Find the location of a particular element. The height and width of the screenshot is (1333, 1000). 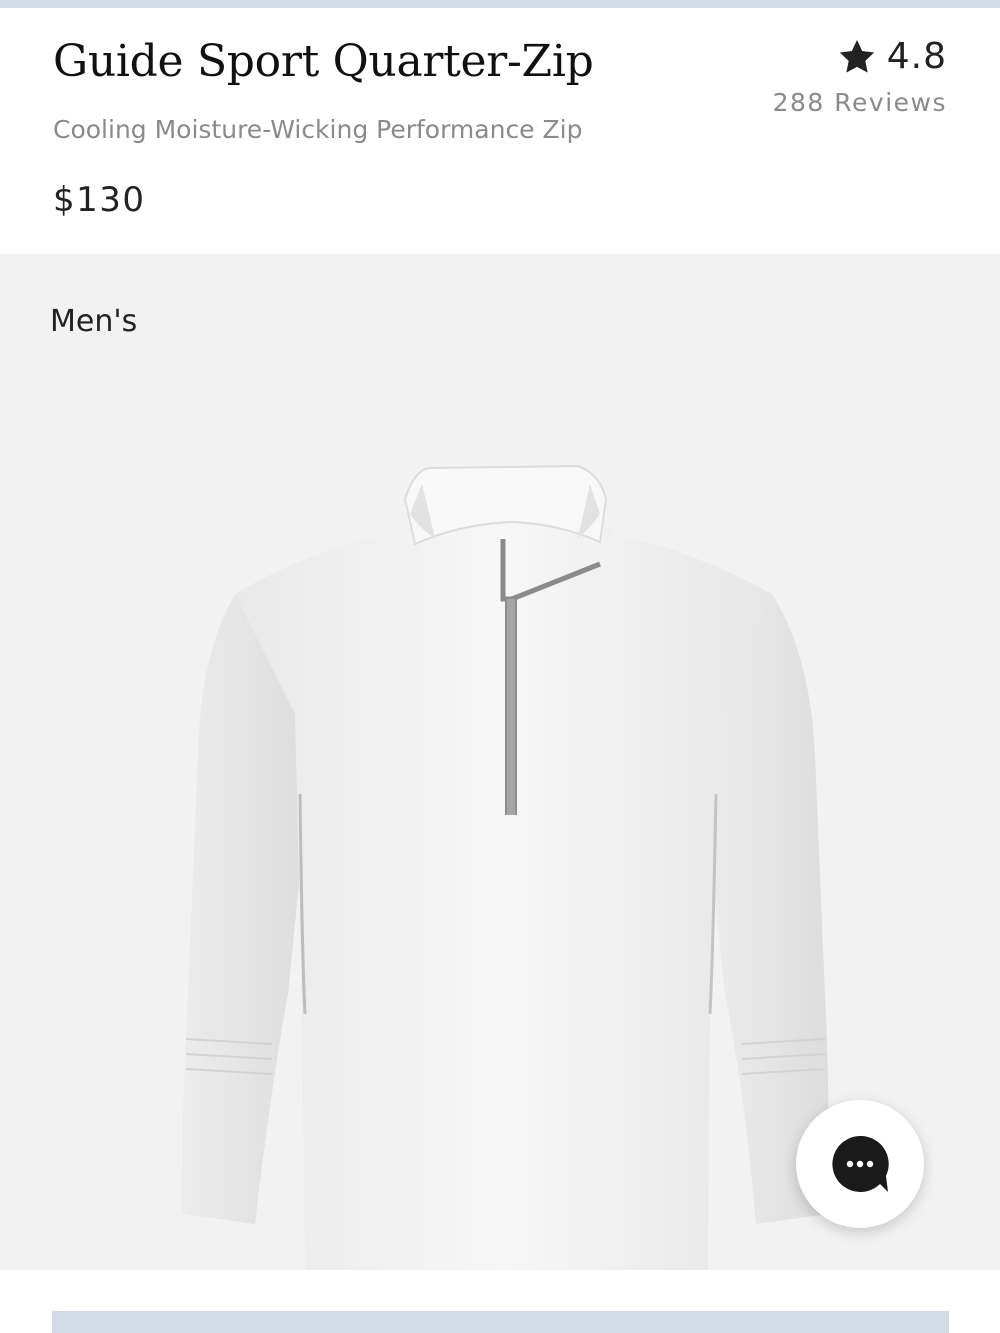

top-divider-strip is located at coordinates (500, 4).